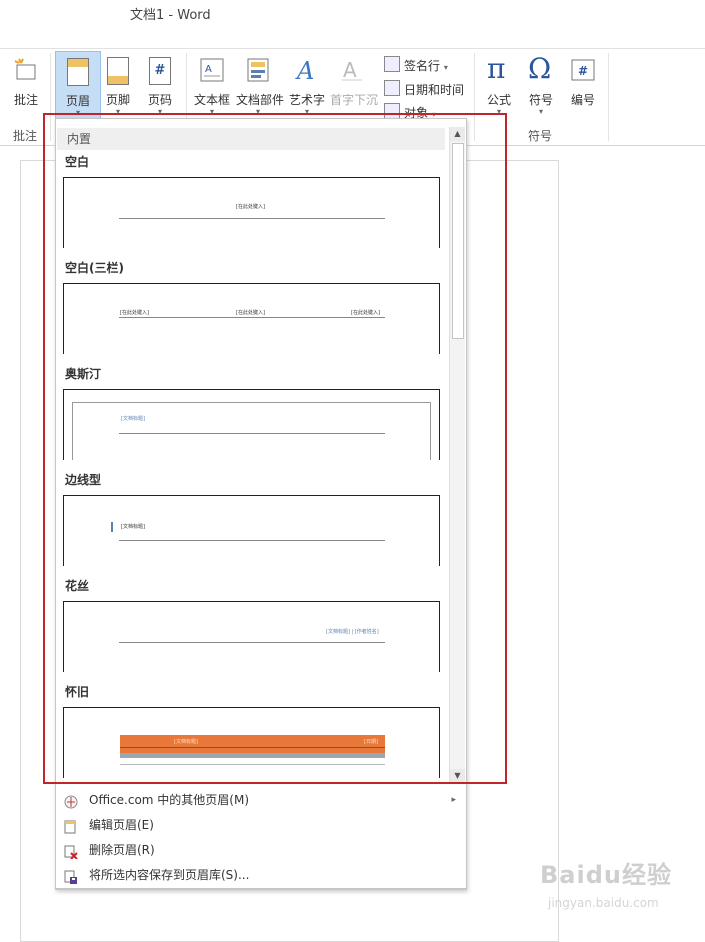  I want to click on gallery-item-name: 奥斯汀, so click(83, 374).